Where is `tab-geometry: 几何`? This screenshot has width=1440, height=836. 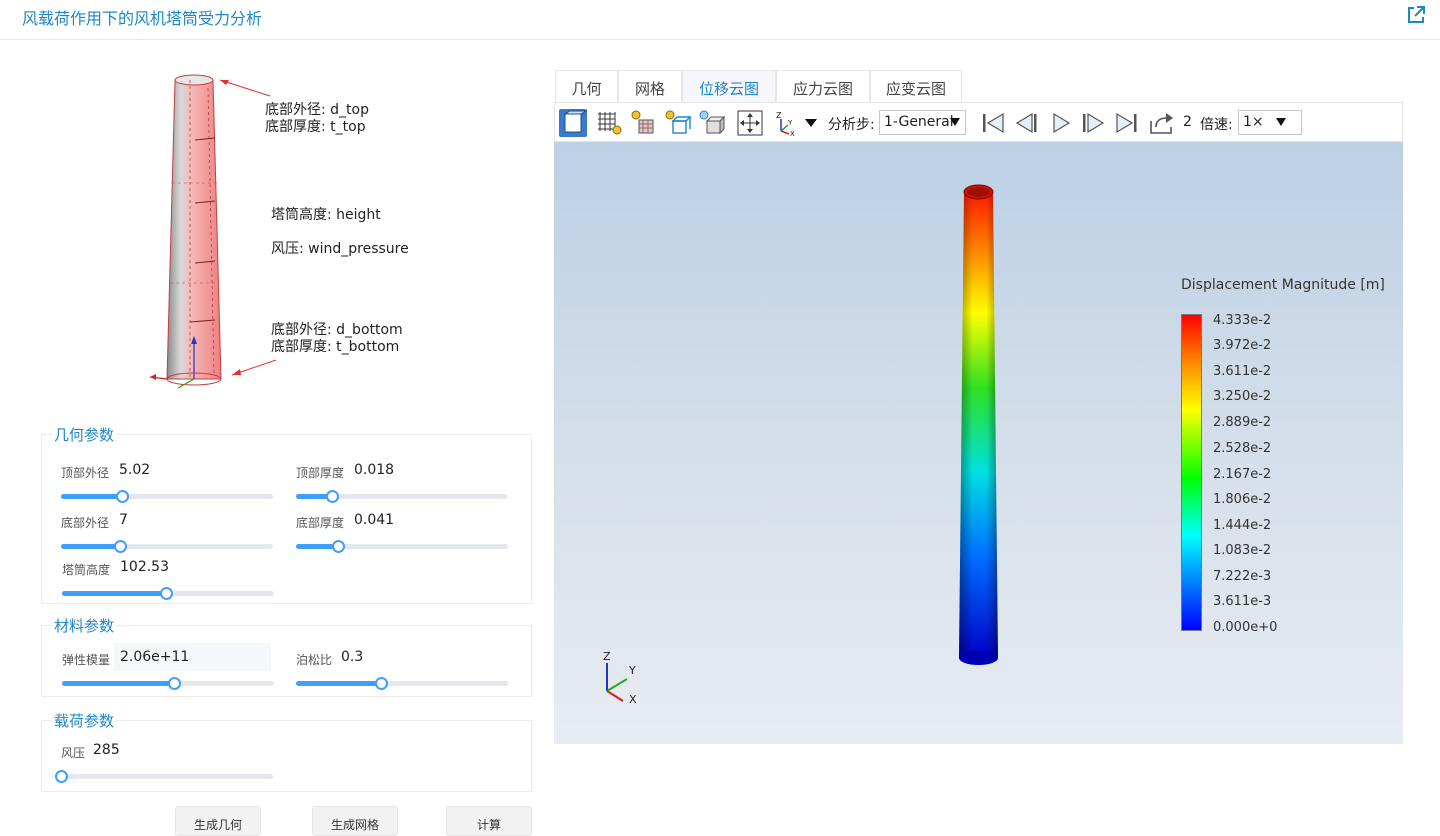 tab-geometry: 几何 is located at coordinates (586, 86).